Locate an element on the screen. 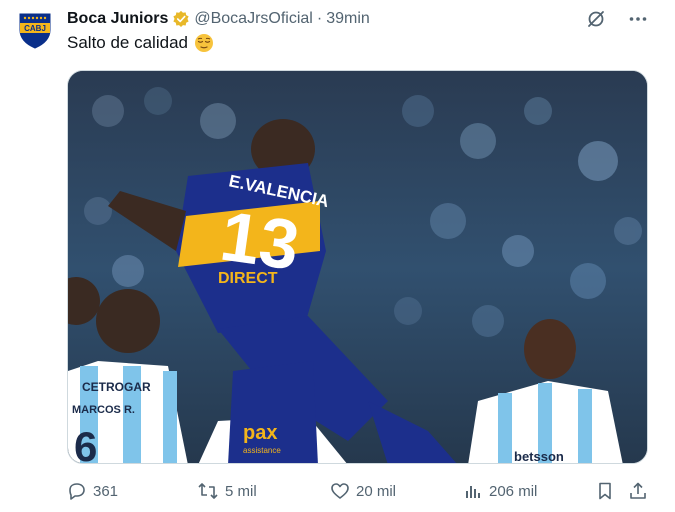 The height and width of the screenshot is (512, 675). shorts-sponsor-sub: assistance is located at coordinates (262, 450).